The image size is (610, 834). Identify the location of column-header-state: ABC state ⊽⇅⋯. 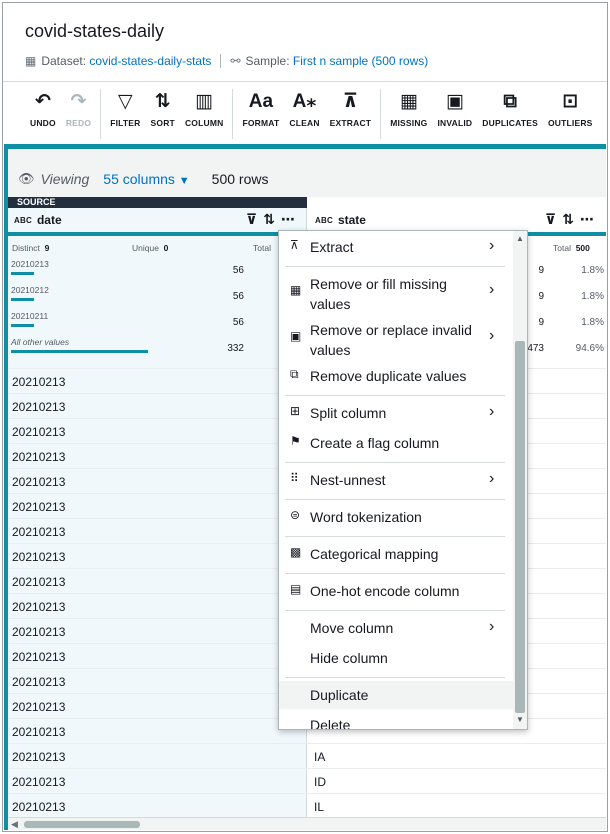
(460, 220).